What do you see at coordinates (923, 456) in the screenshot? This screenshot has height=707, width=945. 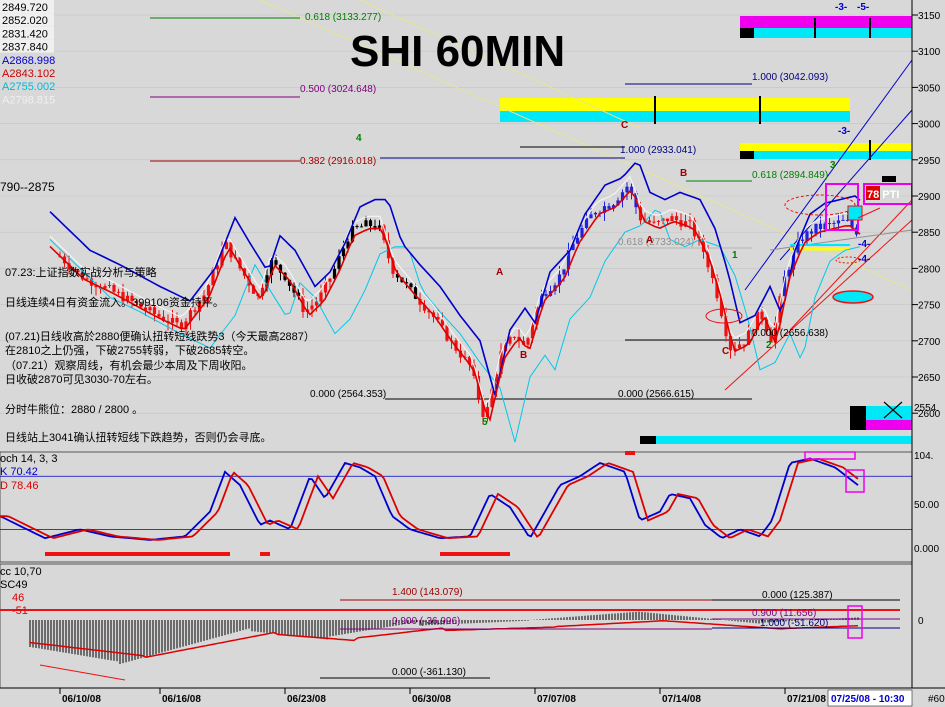 I see `osc-tick-label: 104.` at bounding box center [923, 456].